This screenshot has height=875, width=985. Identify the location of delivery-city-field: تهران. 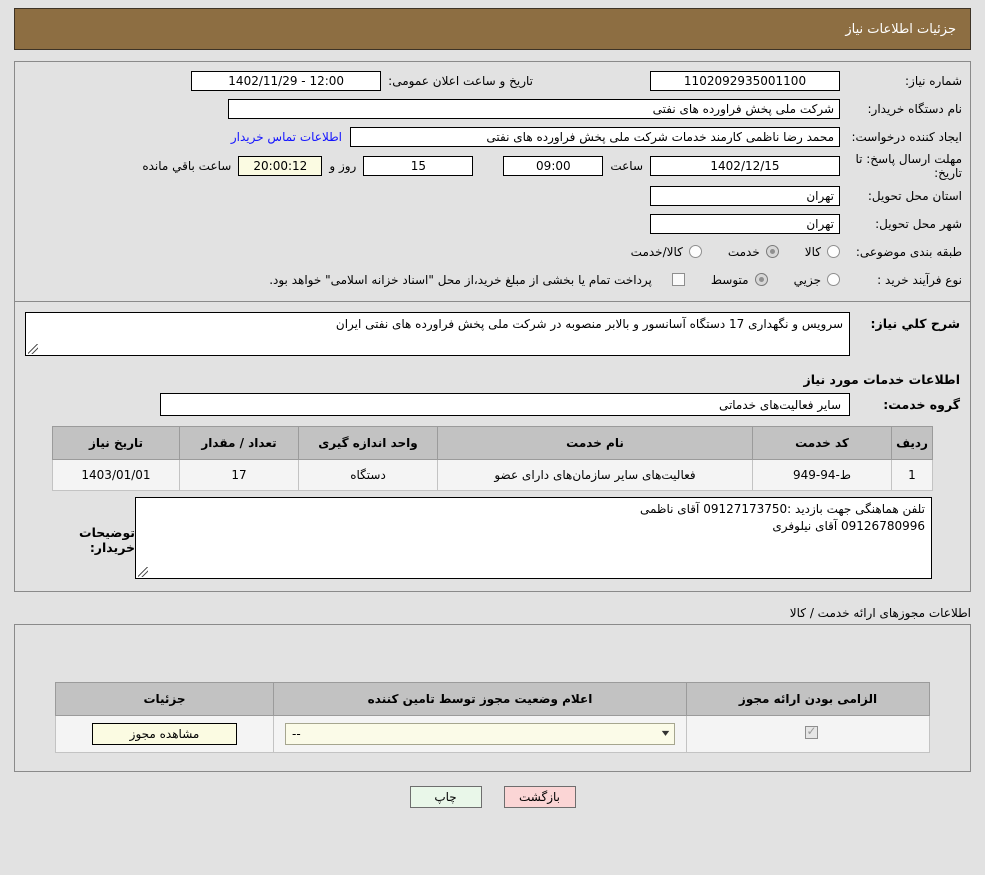
(745, 223).